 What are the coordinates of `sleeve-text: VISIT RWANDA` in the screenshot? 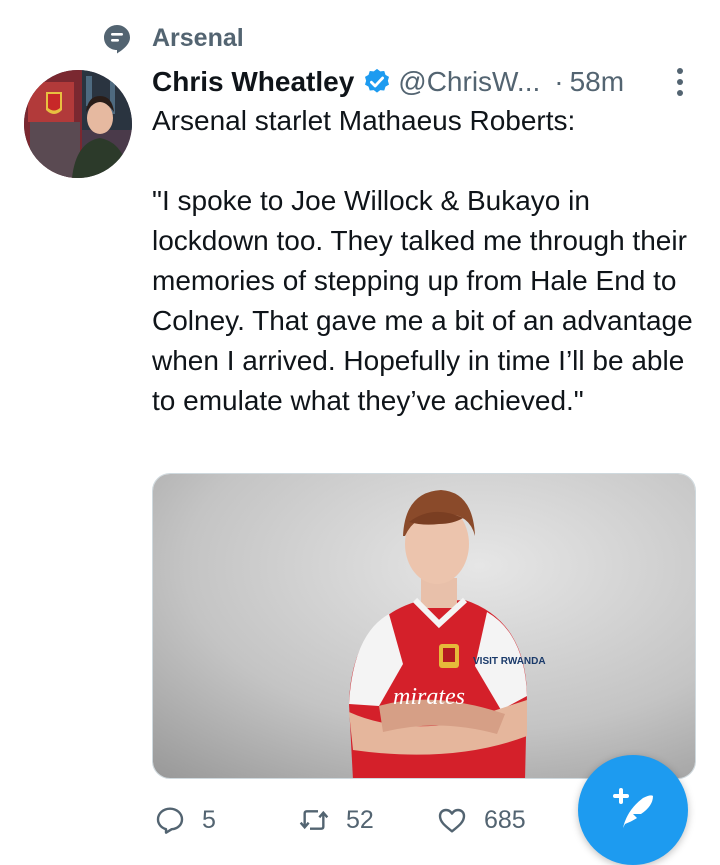 It's located at (509, 661).